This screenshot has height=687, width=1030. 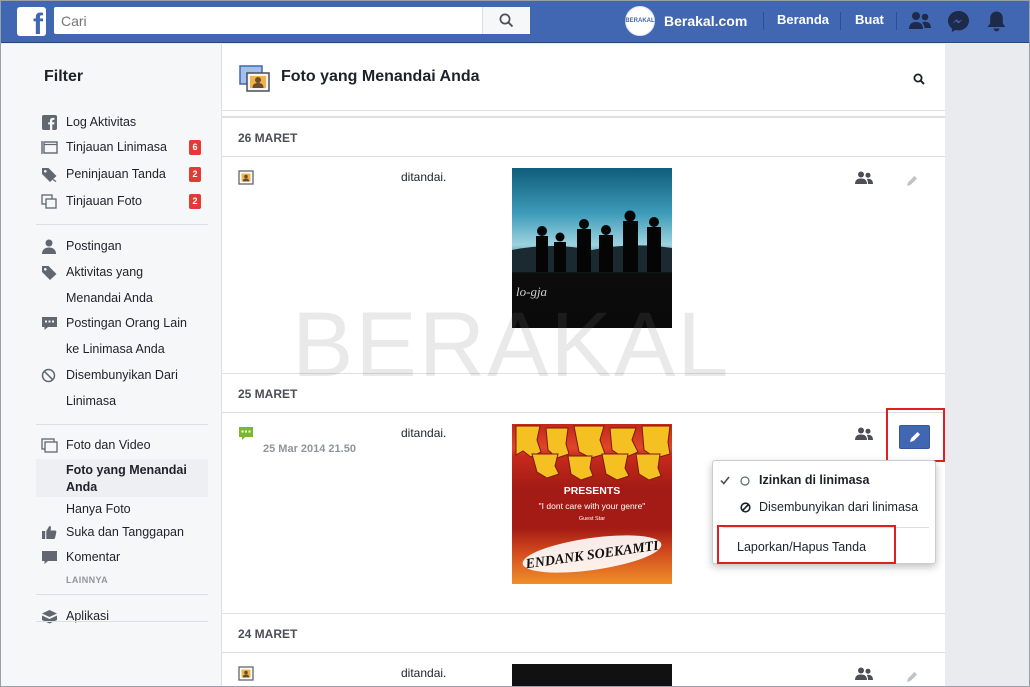 I want to click on sidebar-item-comments: Komentar, so click(x=121, y=557).